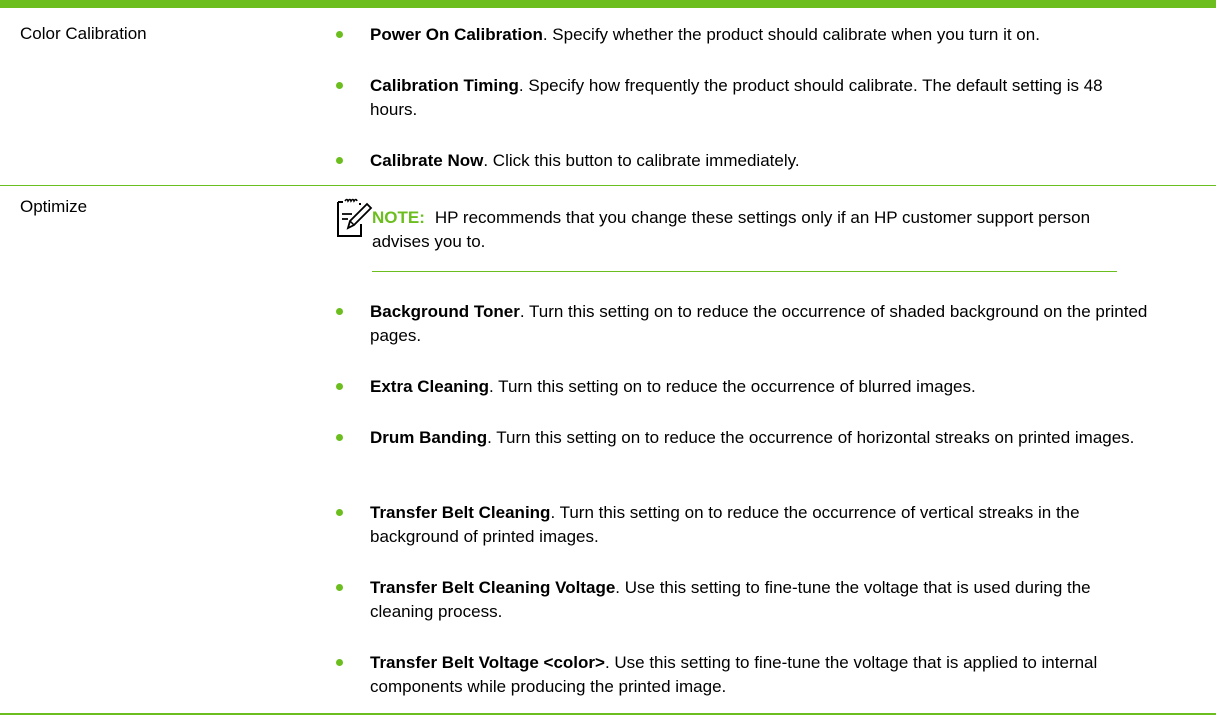 The height and width of the screenshot is (724, 1216). Describe the element at coordinates (456, 34) in the screenshot. I see `item-title: Power On Calibration` at that location.